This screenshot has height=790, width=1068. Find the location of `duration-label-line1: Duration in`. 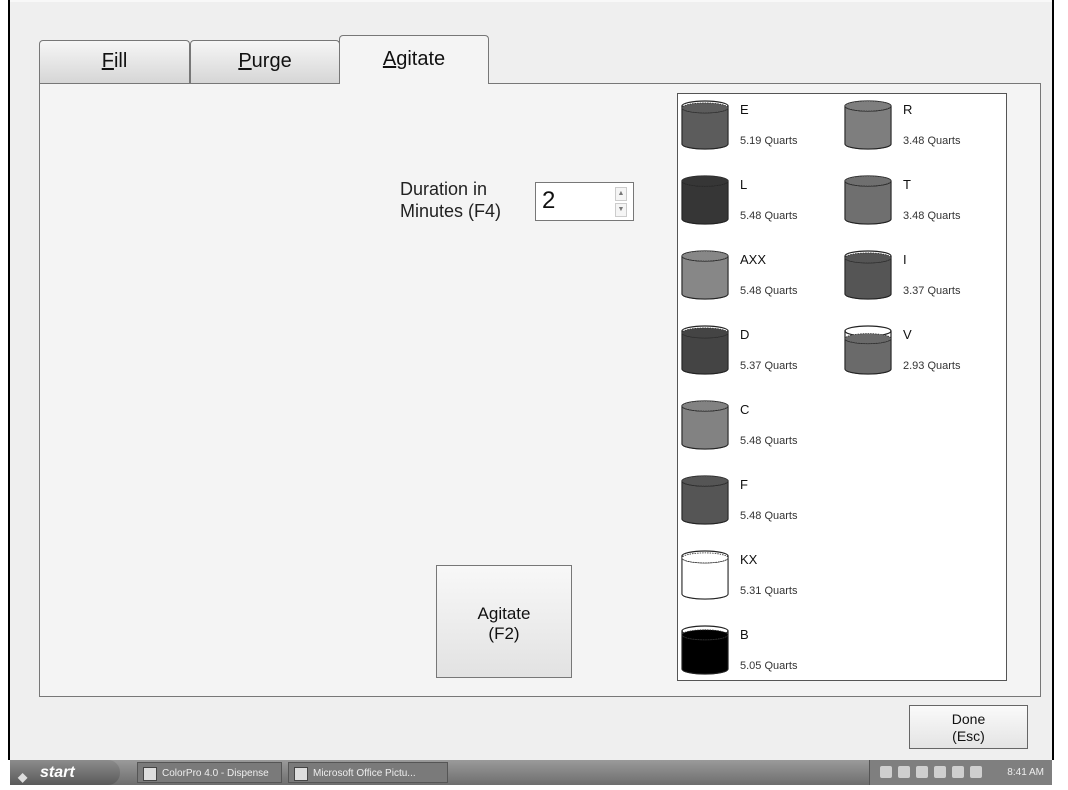

duration-label-line1: Duration in is located at coordinates (444, 189).